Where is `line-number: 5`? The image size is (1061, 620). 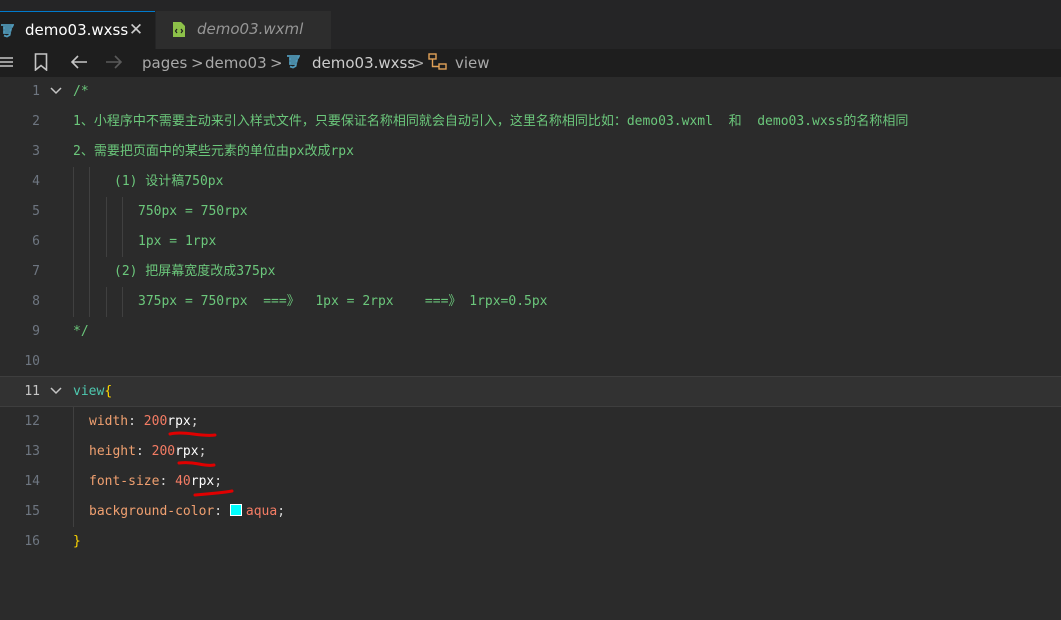
line-number: 5 is located at coordinates (36, 211).